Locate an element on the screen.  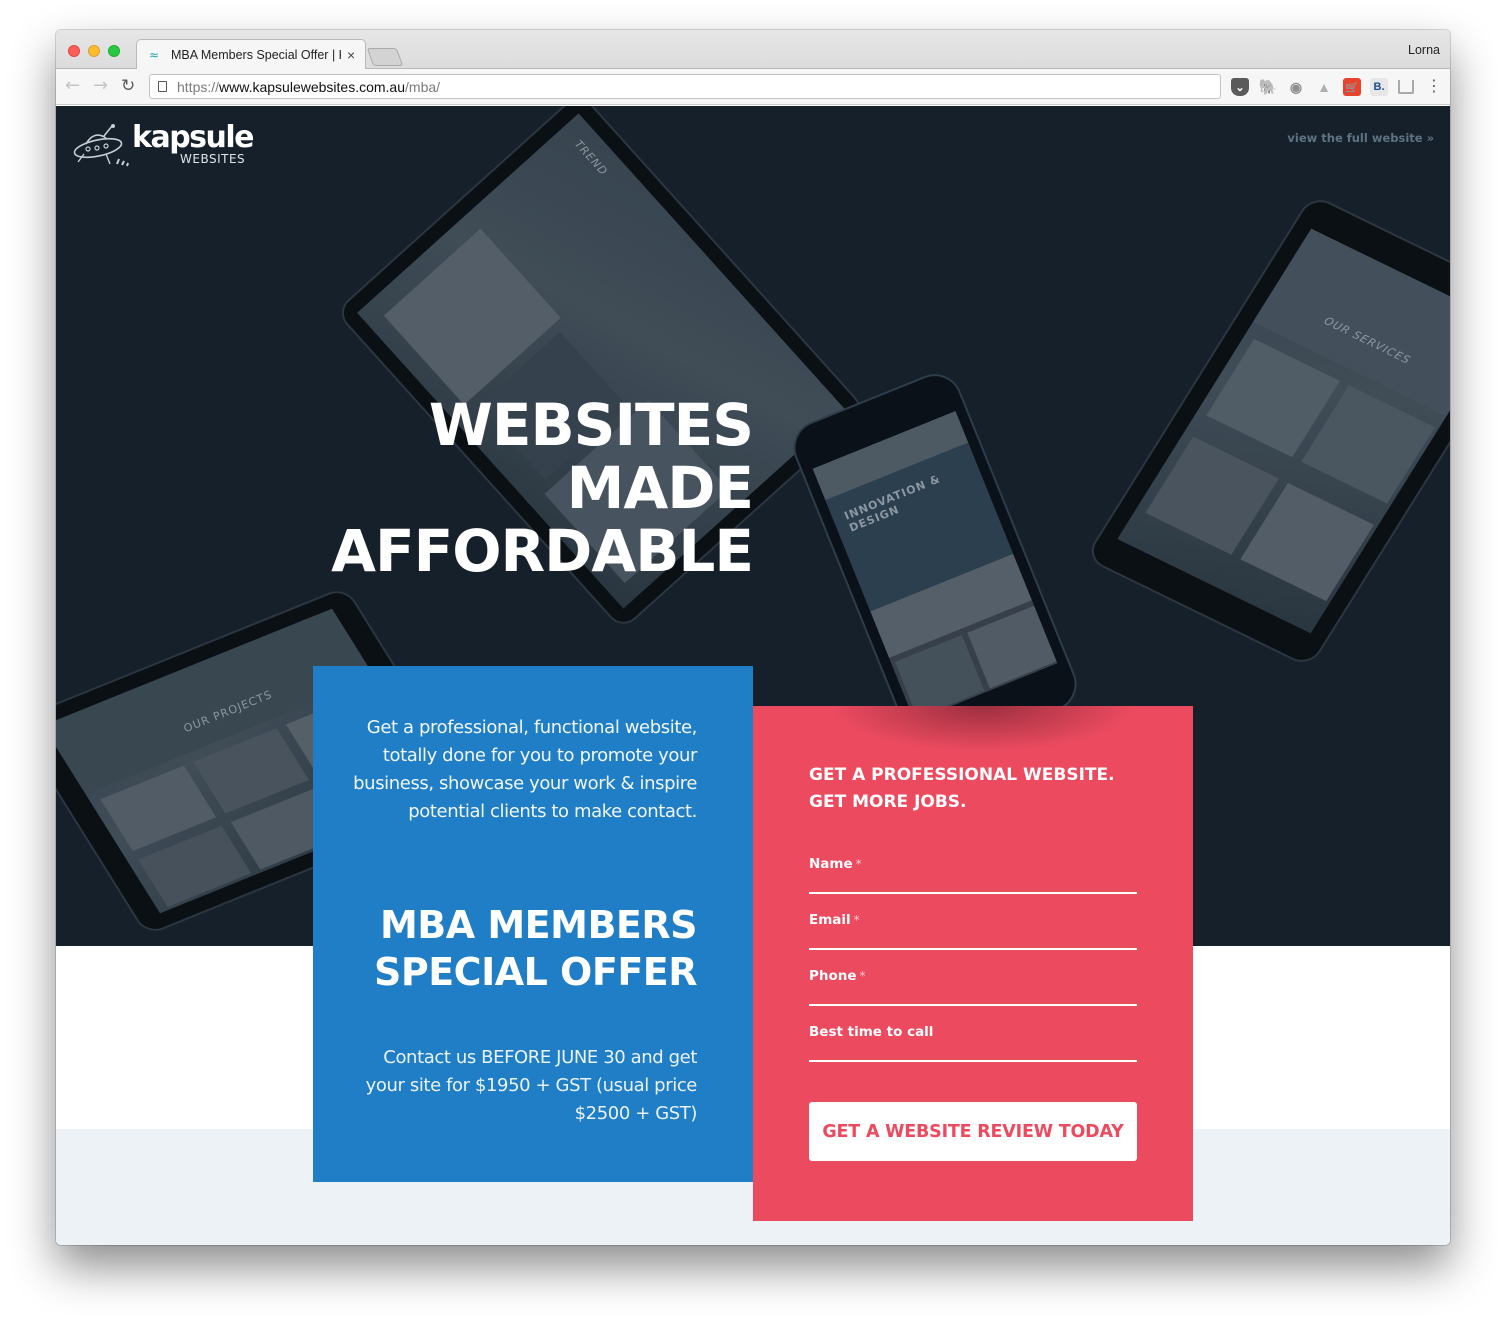
headline-line-3: AFFORDABLE is located at coordinates (542, 551).